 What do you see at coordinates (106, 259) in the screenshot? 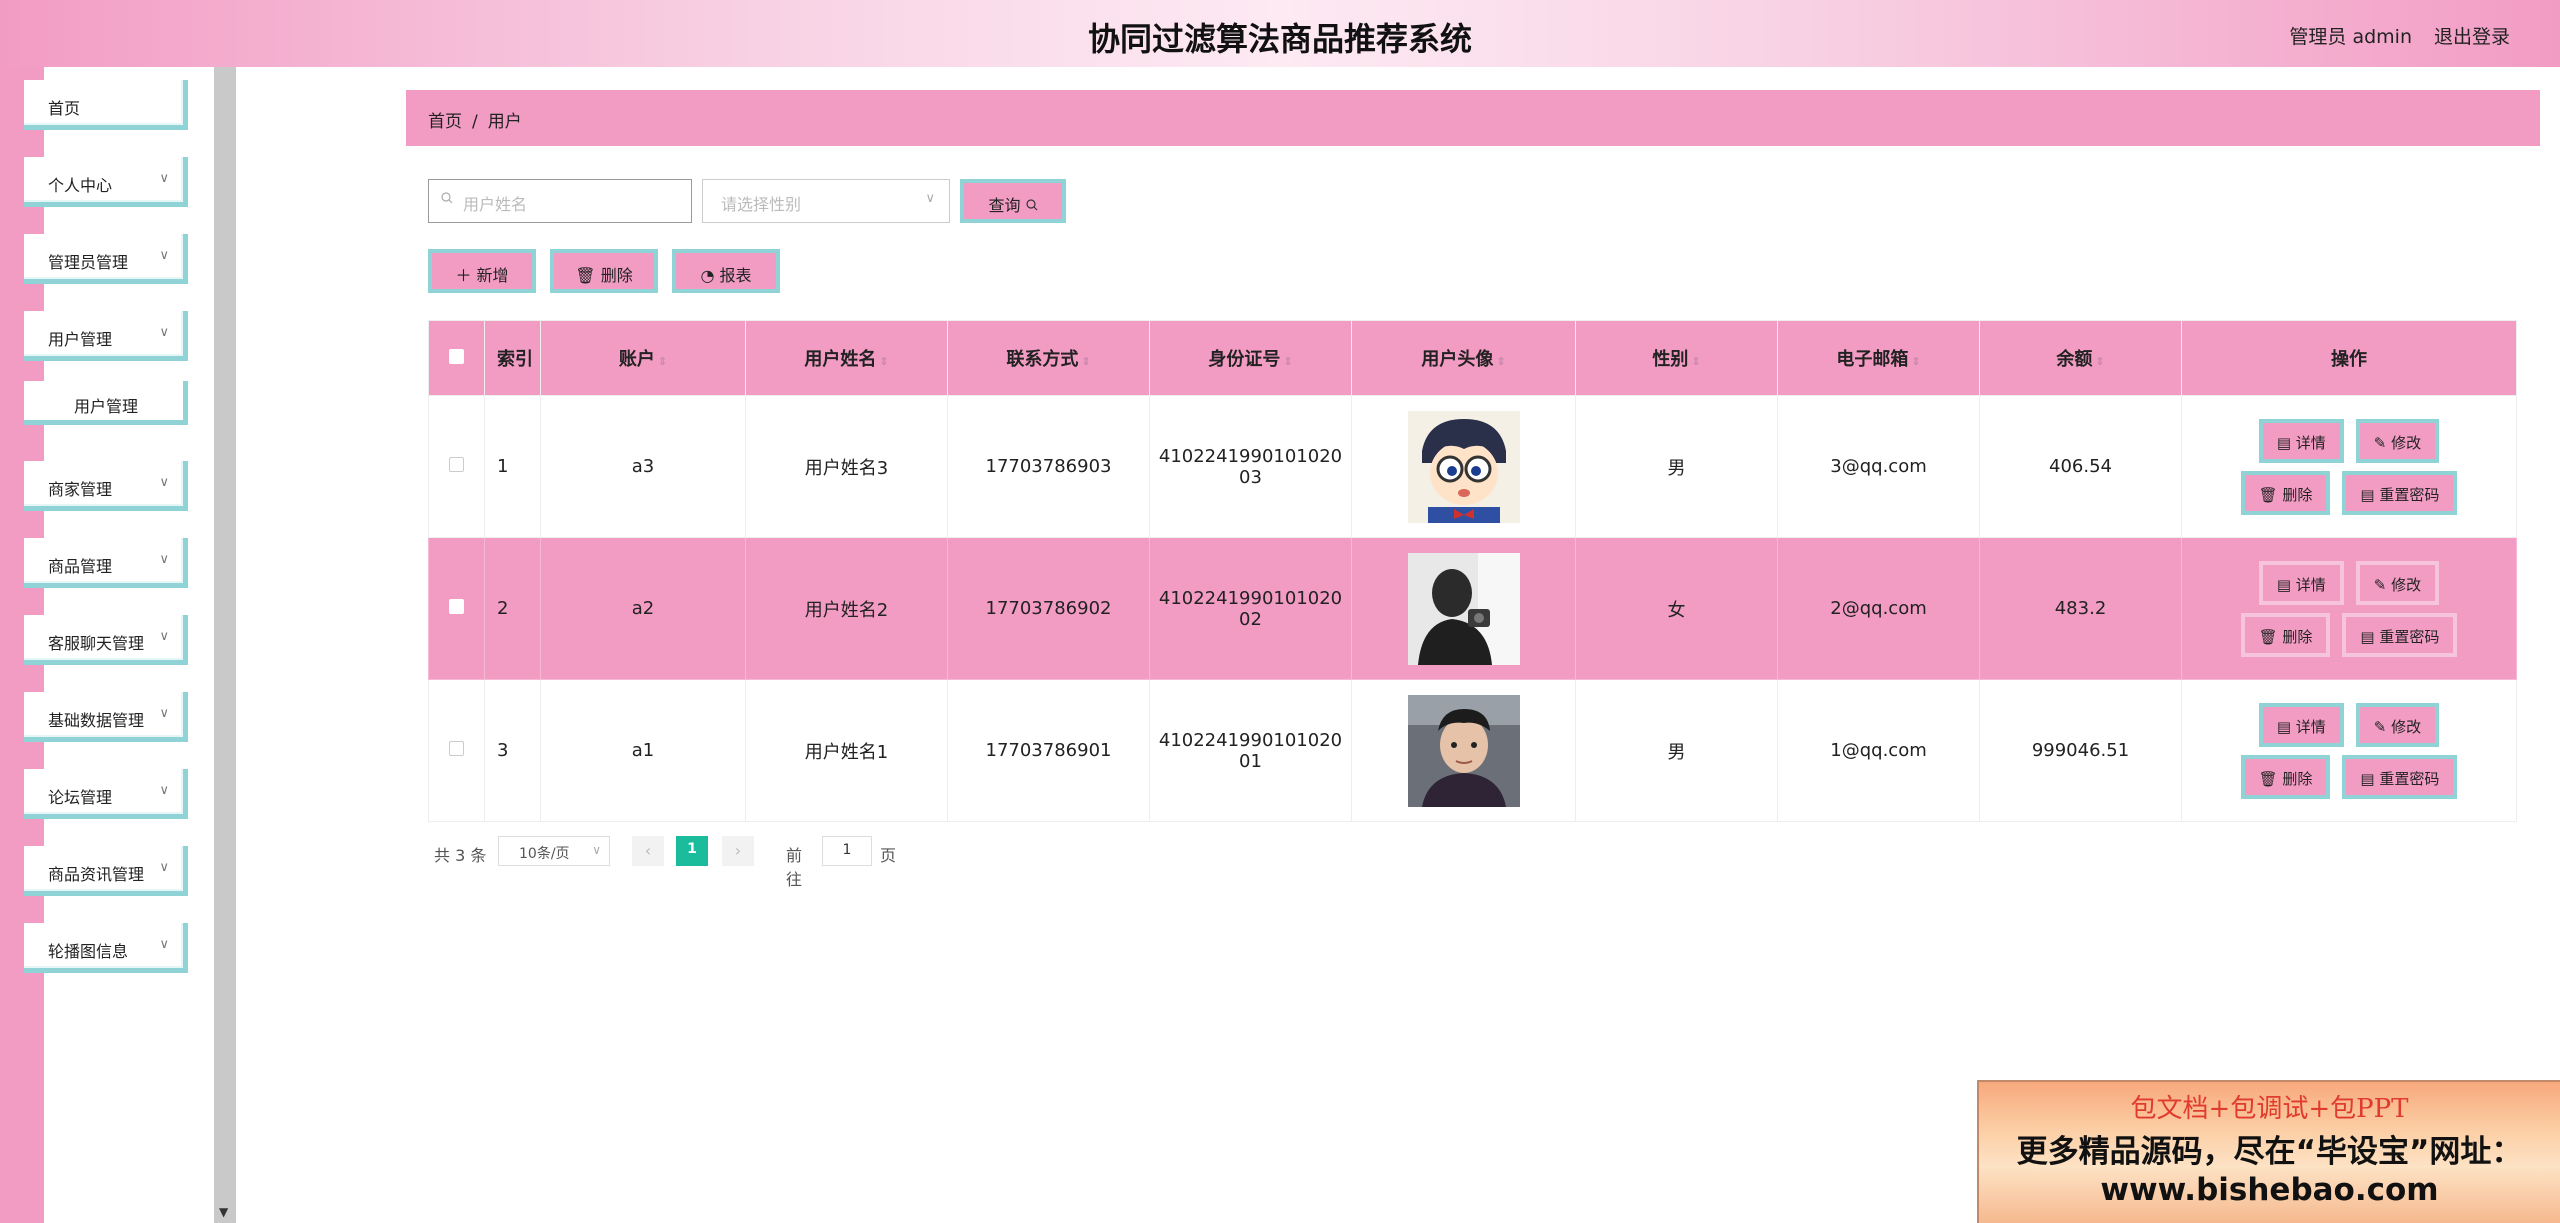
I see `sidebar-item: 管理员管理 ∨` at bounding box center [106, 259].